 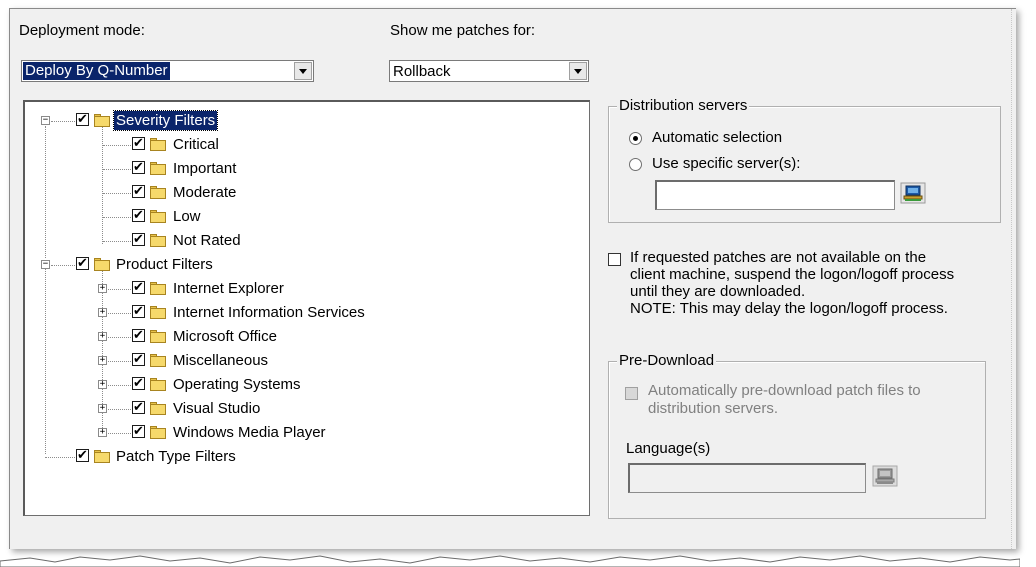 I want to click on tree-node-label: Microsoft Office, so click(x=225, y=336).